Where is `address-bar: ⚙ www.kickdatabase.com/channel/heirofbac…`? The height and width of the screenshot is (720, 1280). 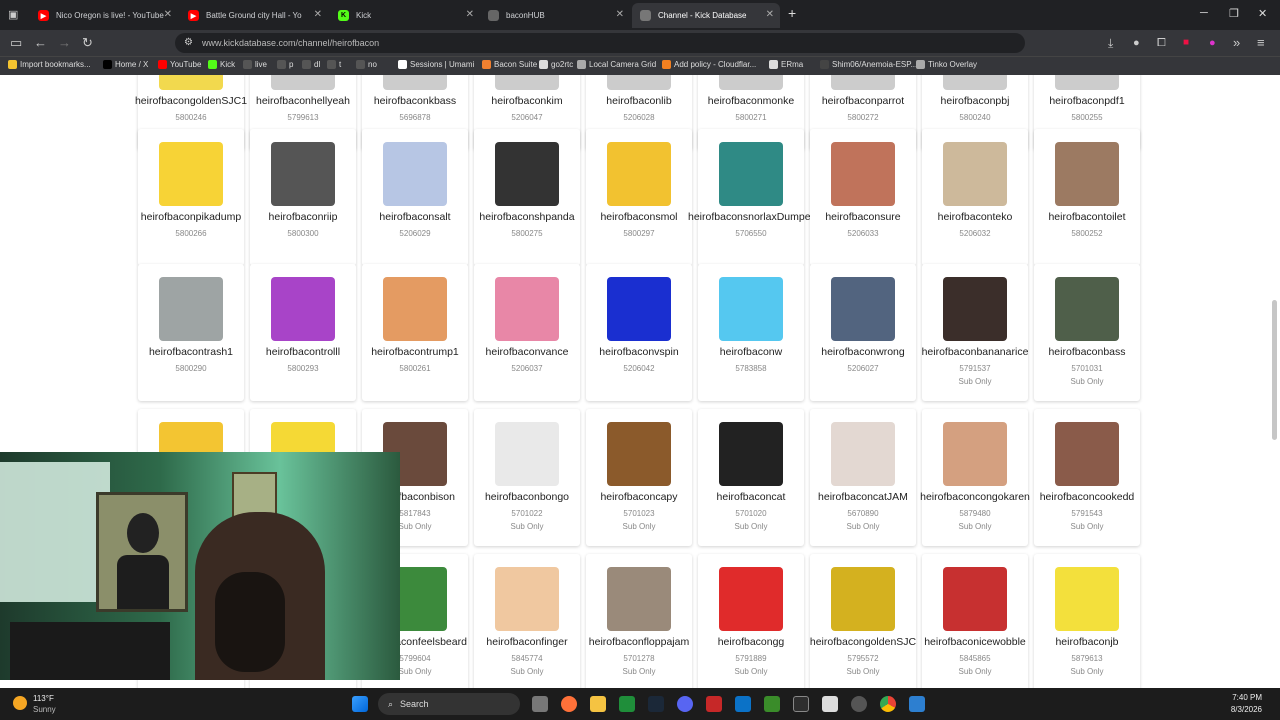
address-bar: ⚙ www.kickdatabase.com/channel/heirofbac… is located at coordinates (600, 43).